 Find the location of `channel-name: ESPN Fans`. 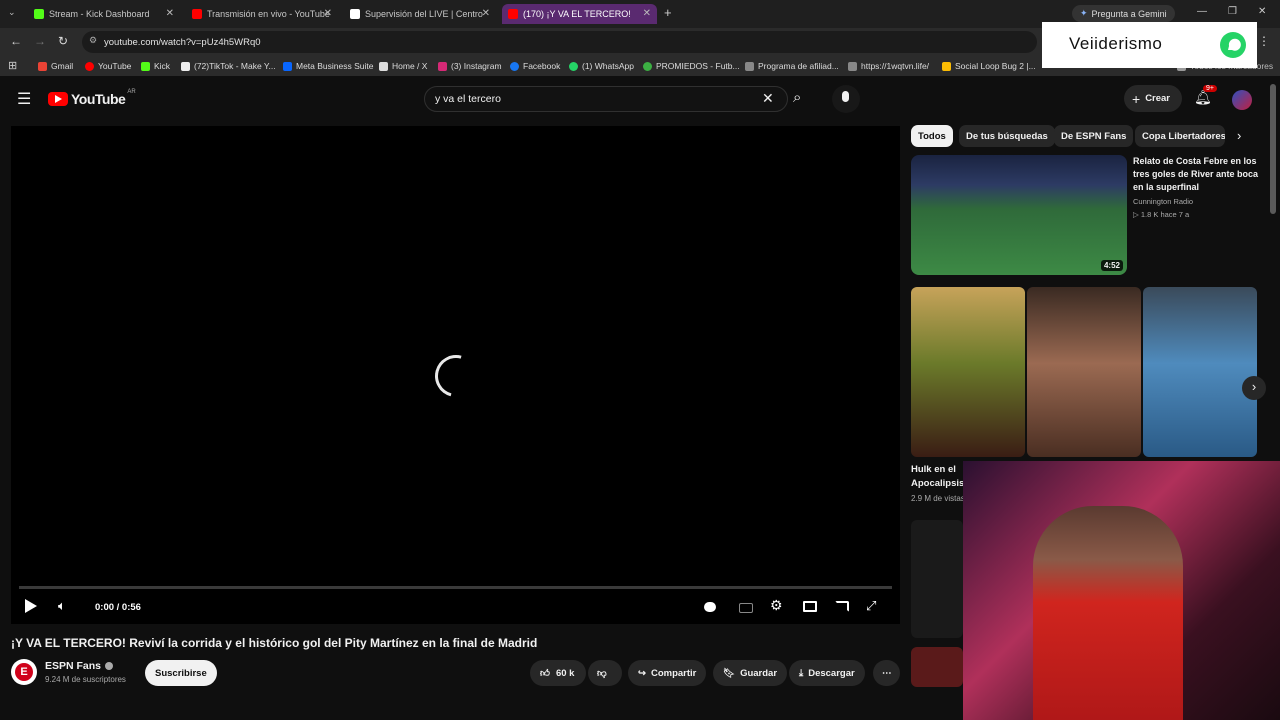

channel-name: ESPN Fans is located at coordinates (79, 666).